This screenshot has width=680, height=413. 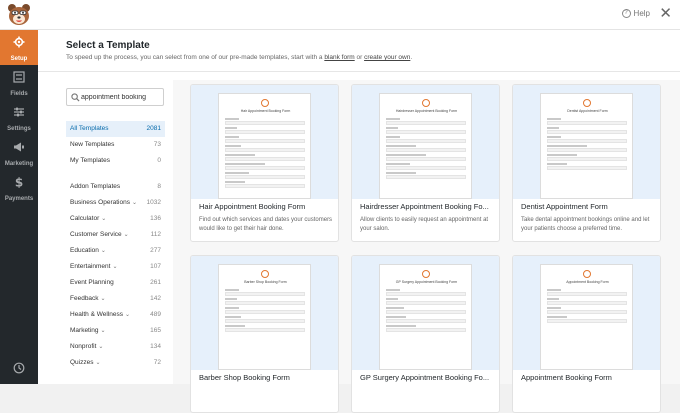 What do you see at coordinates (115, 161) in the screenshot?
I see `category-item: My Templates 0` at bounding box center [115, 161].